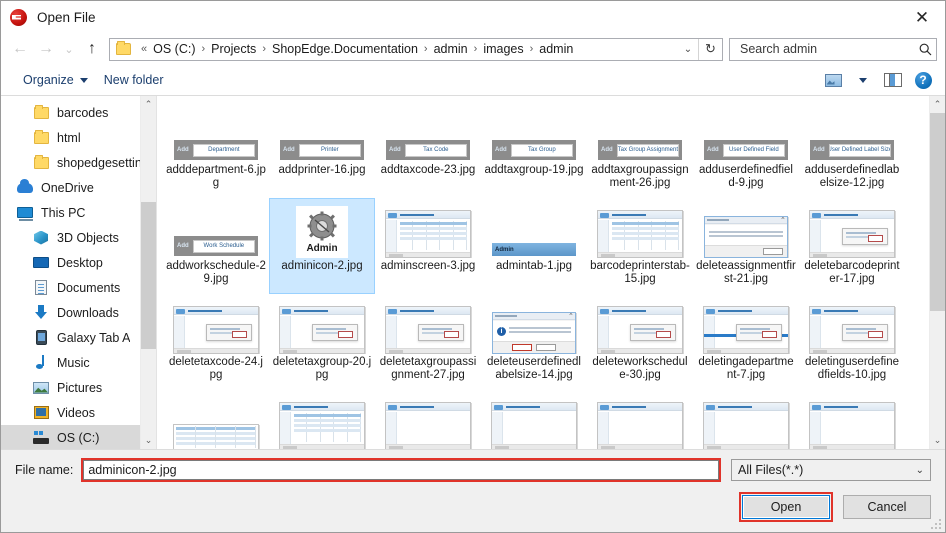 The width and height of the screenshot is (946, 533). I want to click on breadcrumb-item-2: ShopEdge.Documentation, so click(345, 49).